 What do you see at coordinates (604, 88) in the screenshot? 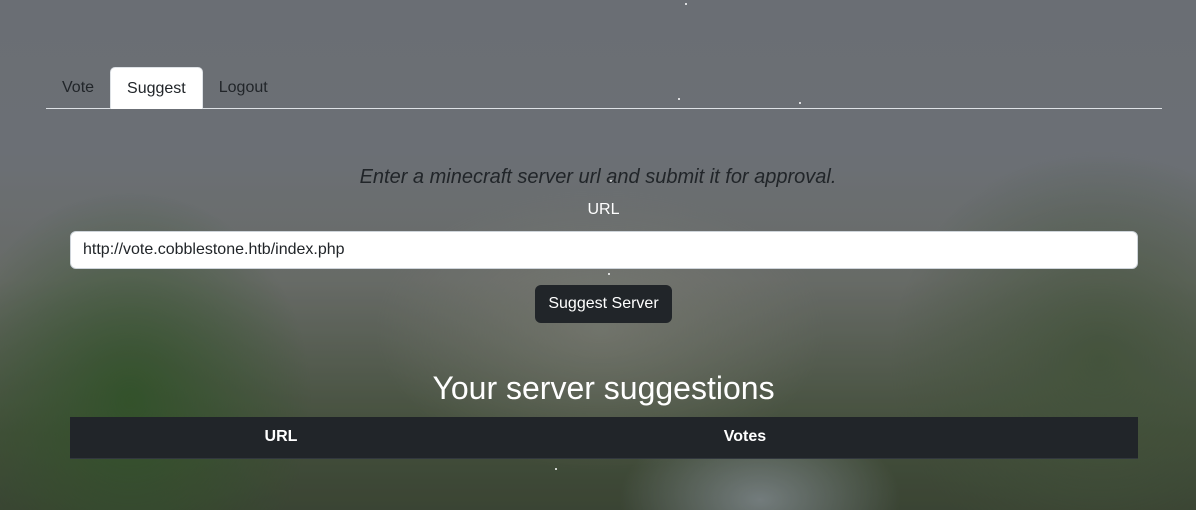
I see `nav-tabs: Vote Suggest Logout` at bounding box center [604, 88].